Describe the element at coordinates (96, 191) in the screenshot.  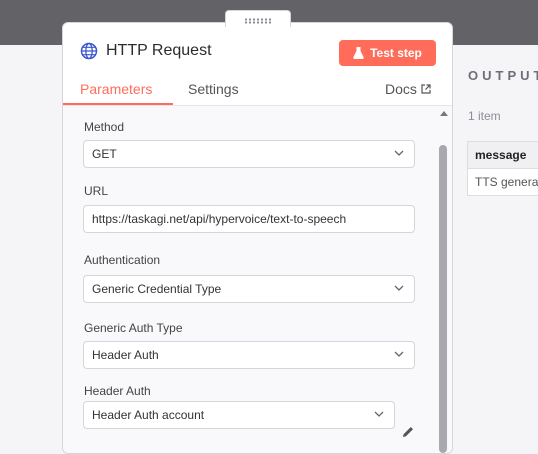
I see `url-label: URL` at that location.